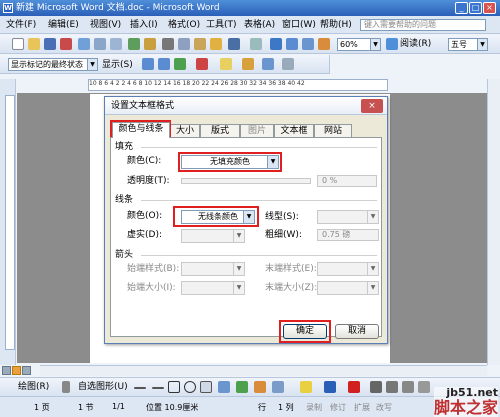 This screenshot has width=500, height=417. I want to click on cancel-button: 取消, so click(357, 331).